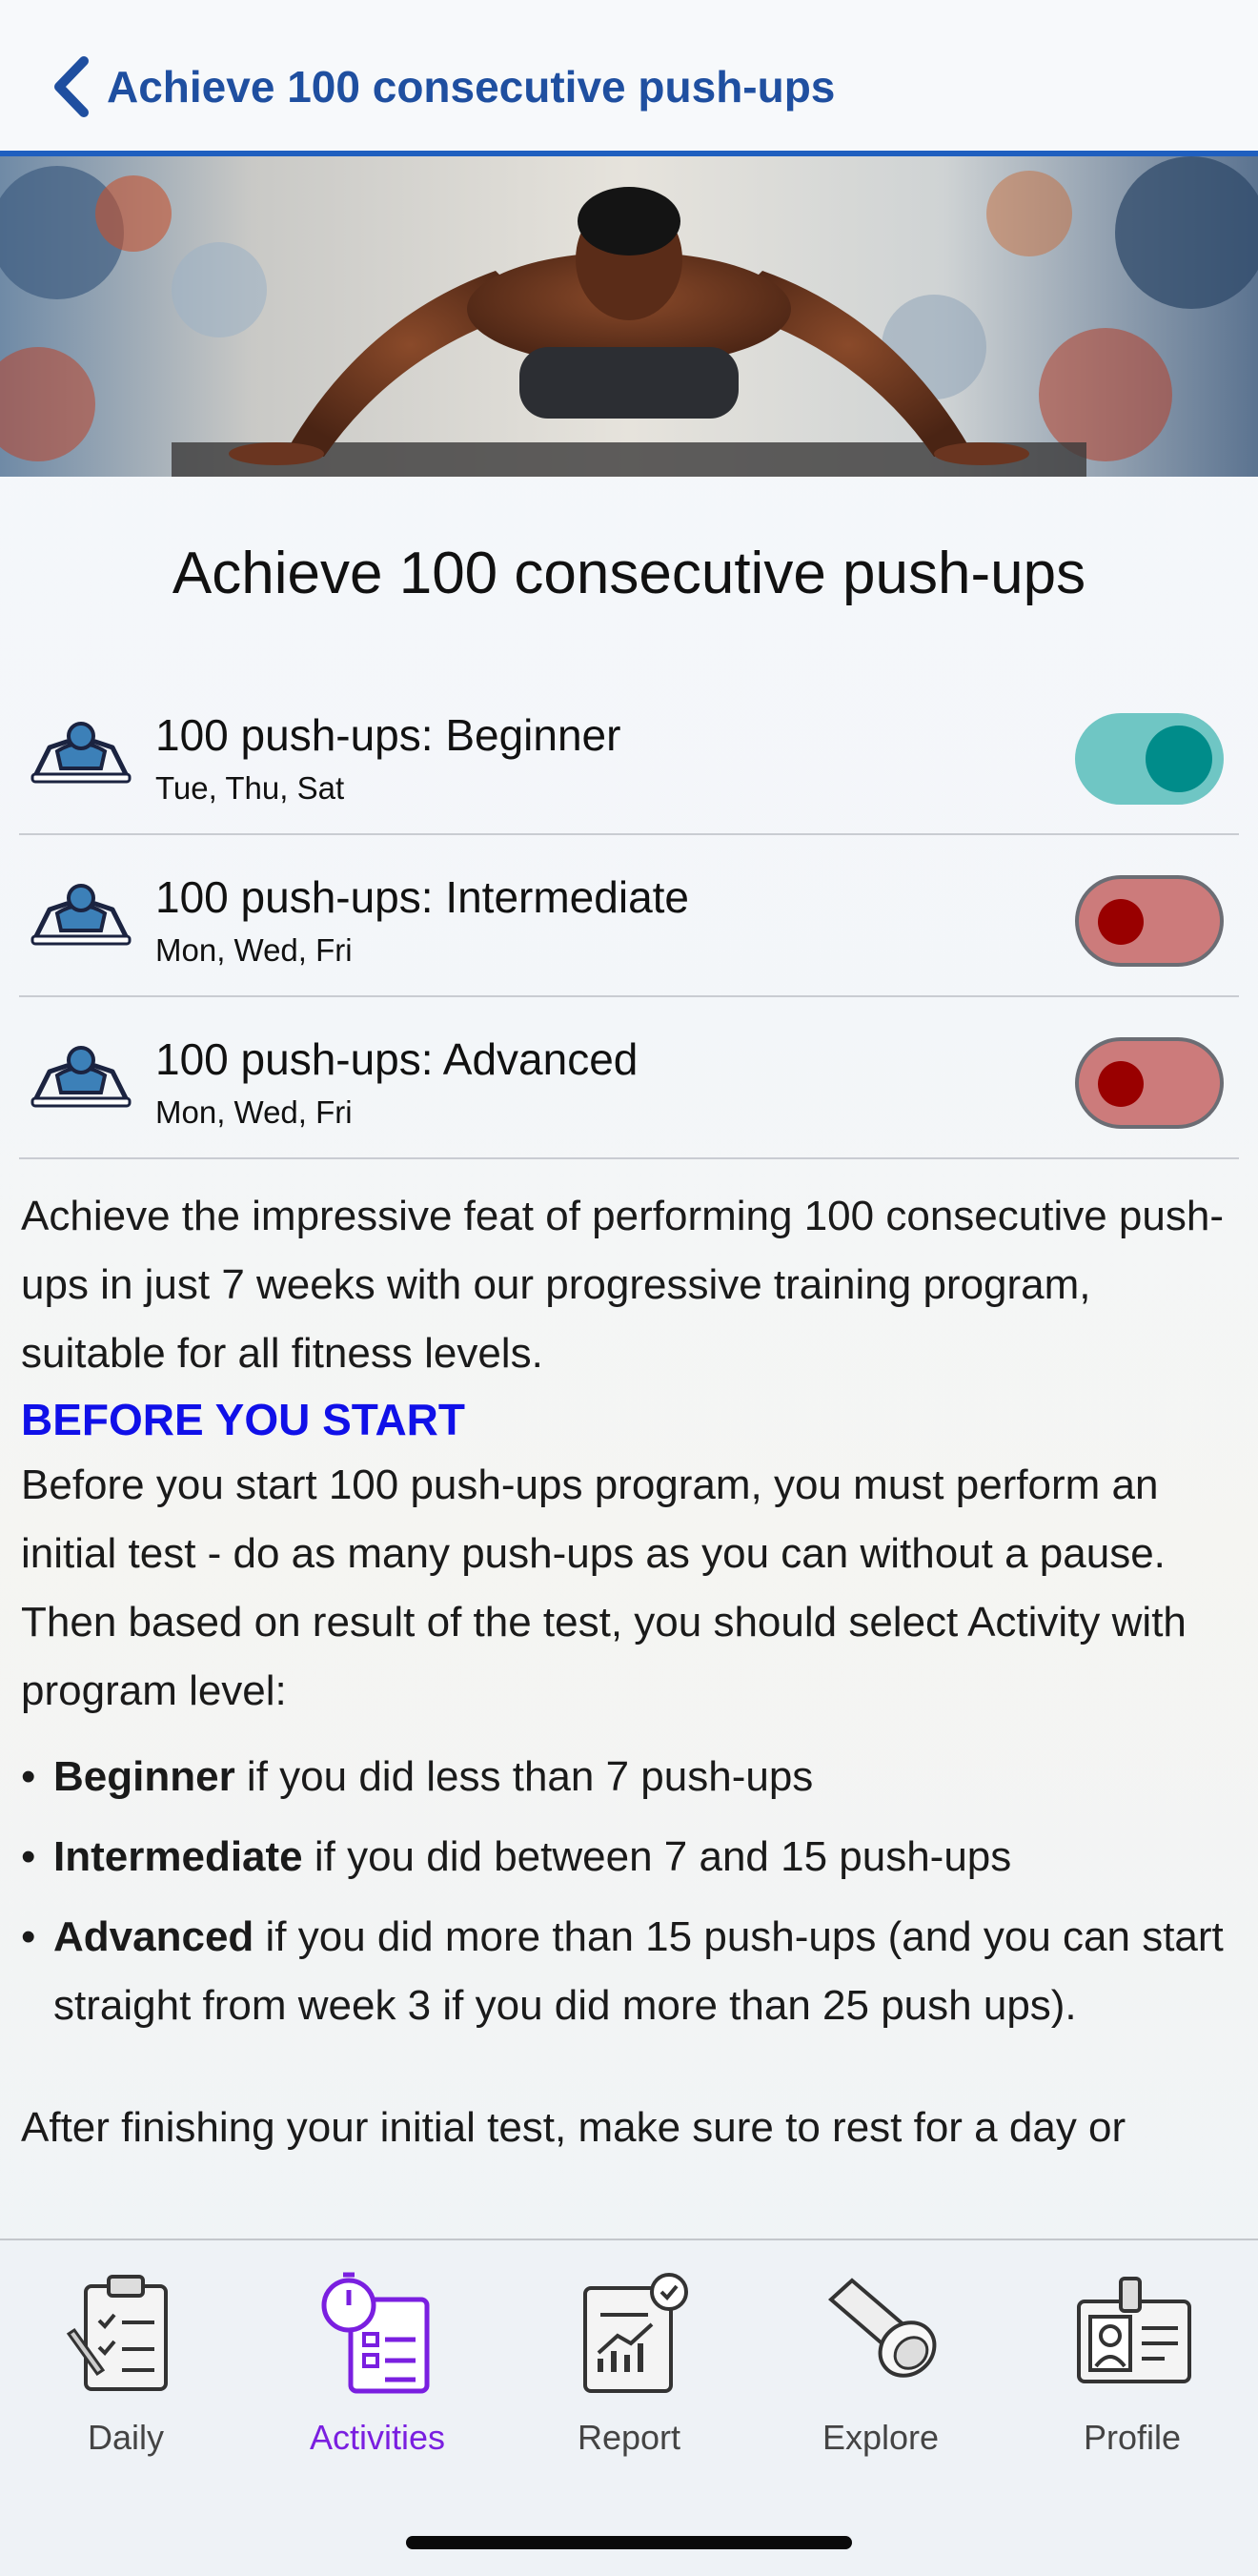  What do you see at coordinates (125, 2437) in the screenshot?
I see `tab-label: Daily` at bounding box center [125, 2437].